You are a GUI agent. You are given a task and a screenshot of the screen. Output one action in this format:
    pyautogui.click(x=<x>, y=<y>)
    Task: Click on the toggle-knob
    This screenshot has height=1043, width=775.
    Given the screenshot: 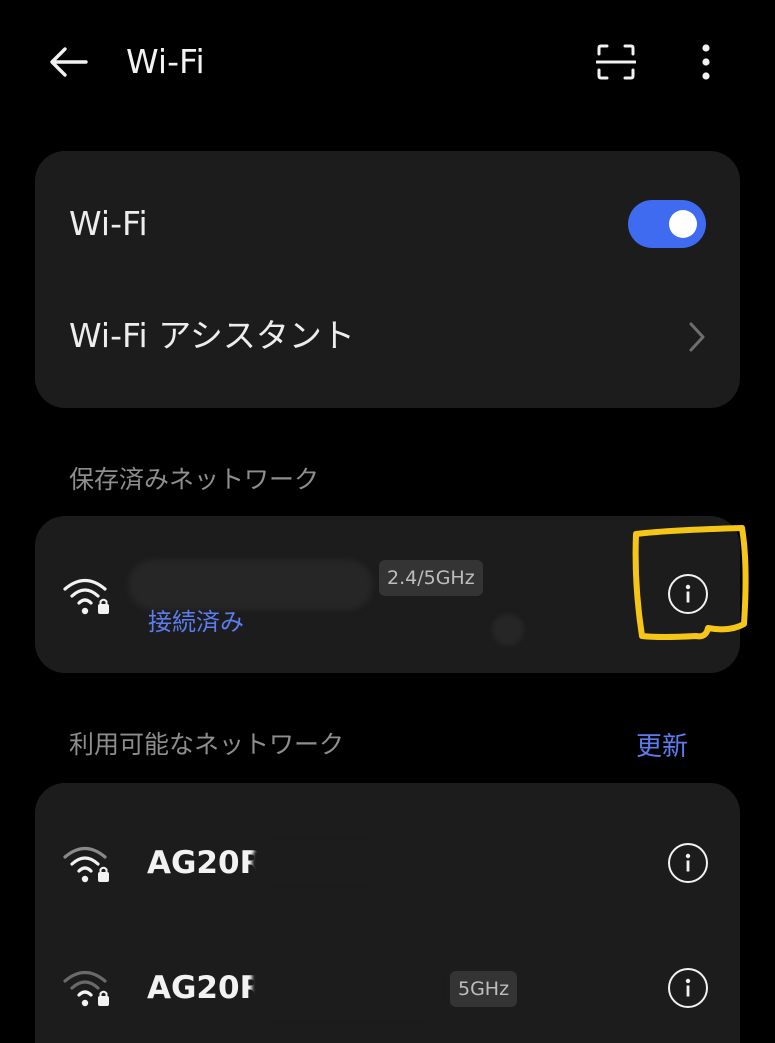 What is the action you would take?
    pyautogui.click(x=683, y=224)
    